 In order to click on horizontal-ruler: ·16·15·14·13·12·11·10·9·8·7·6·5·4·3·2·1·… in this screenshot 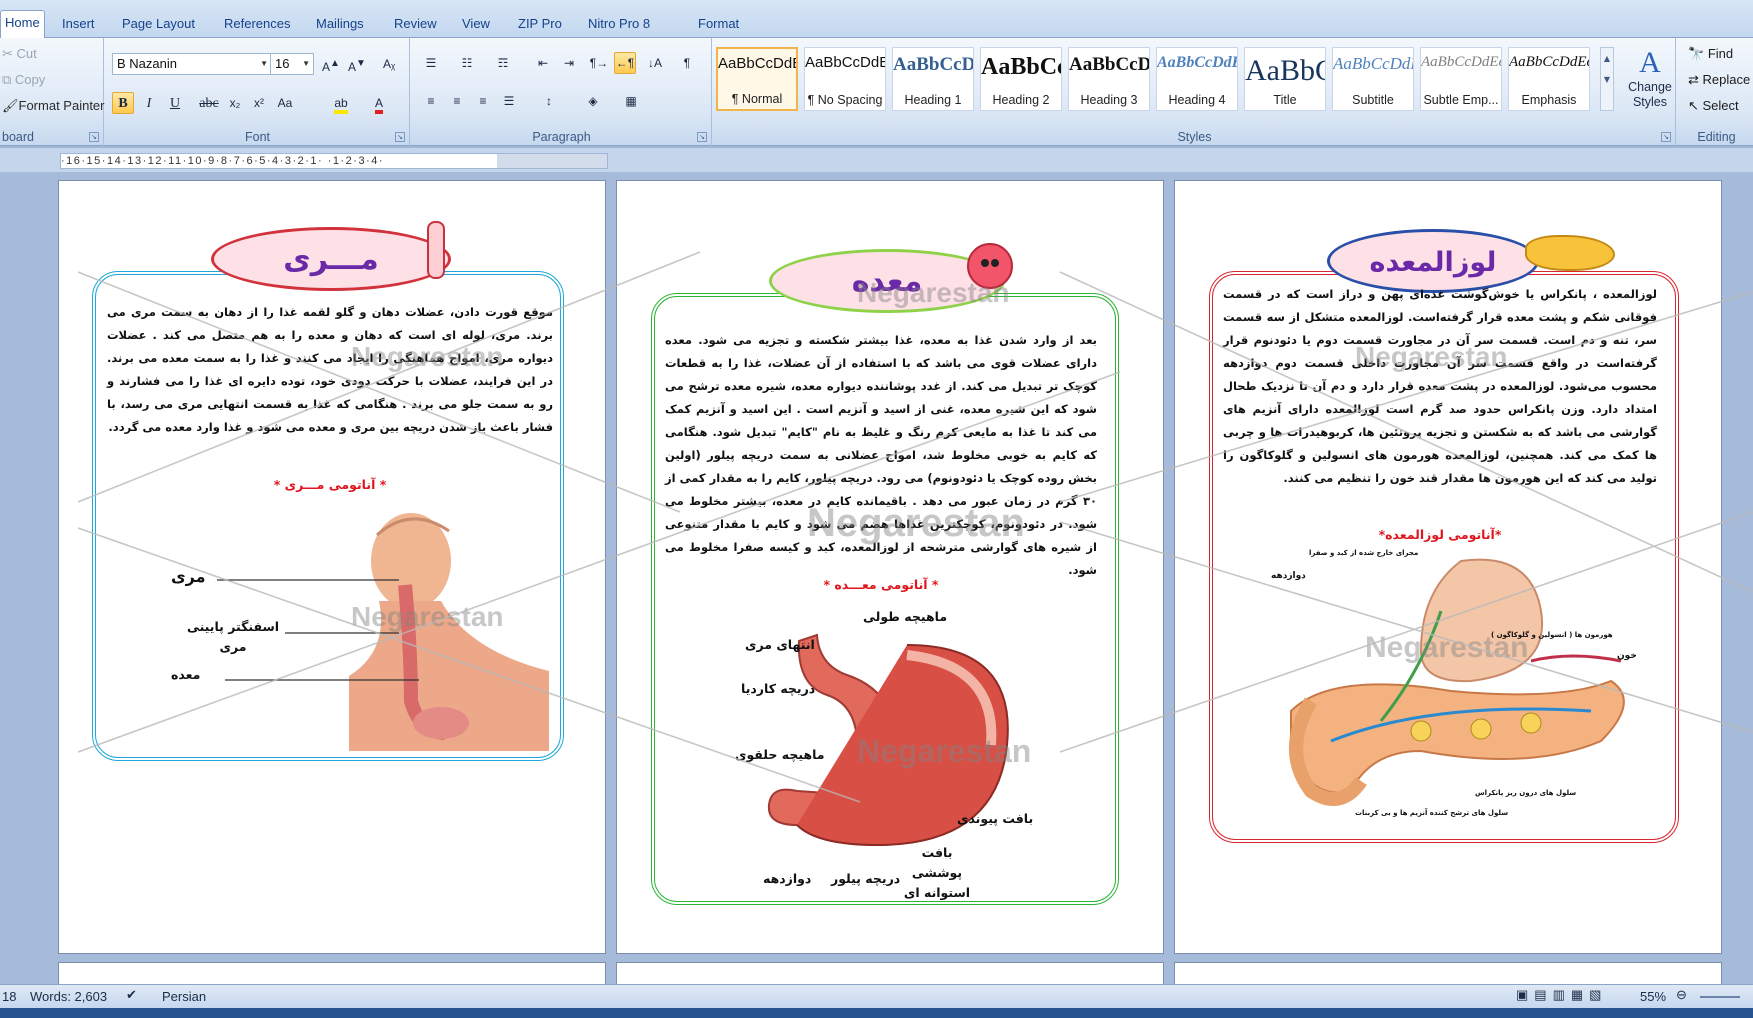, I will do `click(334, 161)`.